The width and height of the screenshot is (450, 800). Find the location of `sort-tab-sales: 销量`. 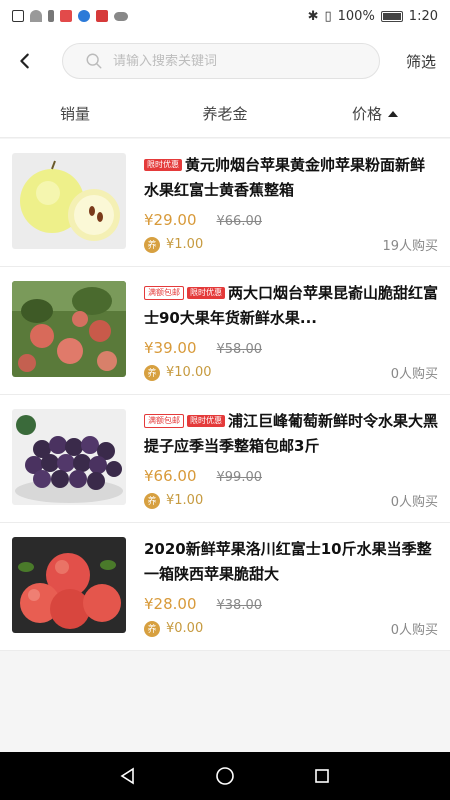

sort-tab-sales: 销量 is located at coordinates (75, 113).